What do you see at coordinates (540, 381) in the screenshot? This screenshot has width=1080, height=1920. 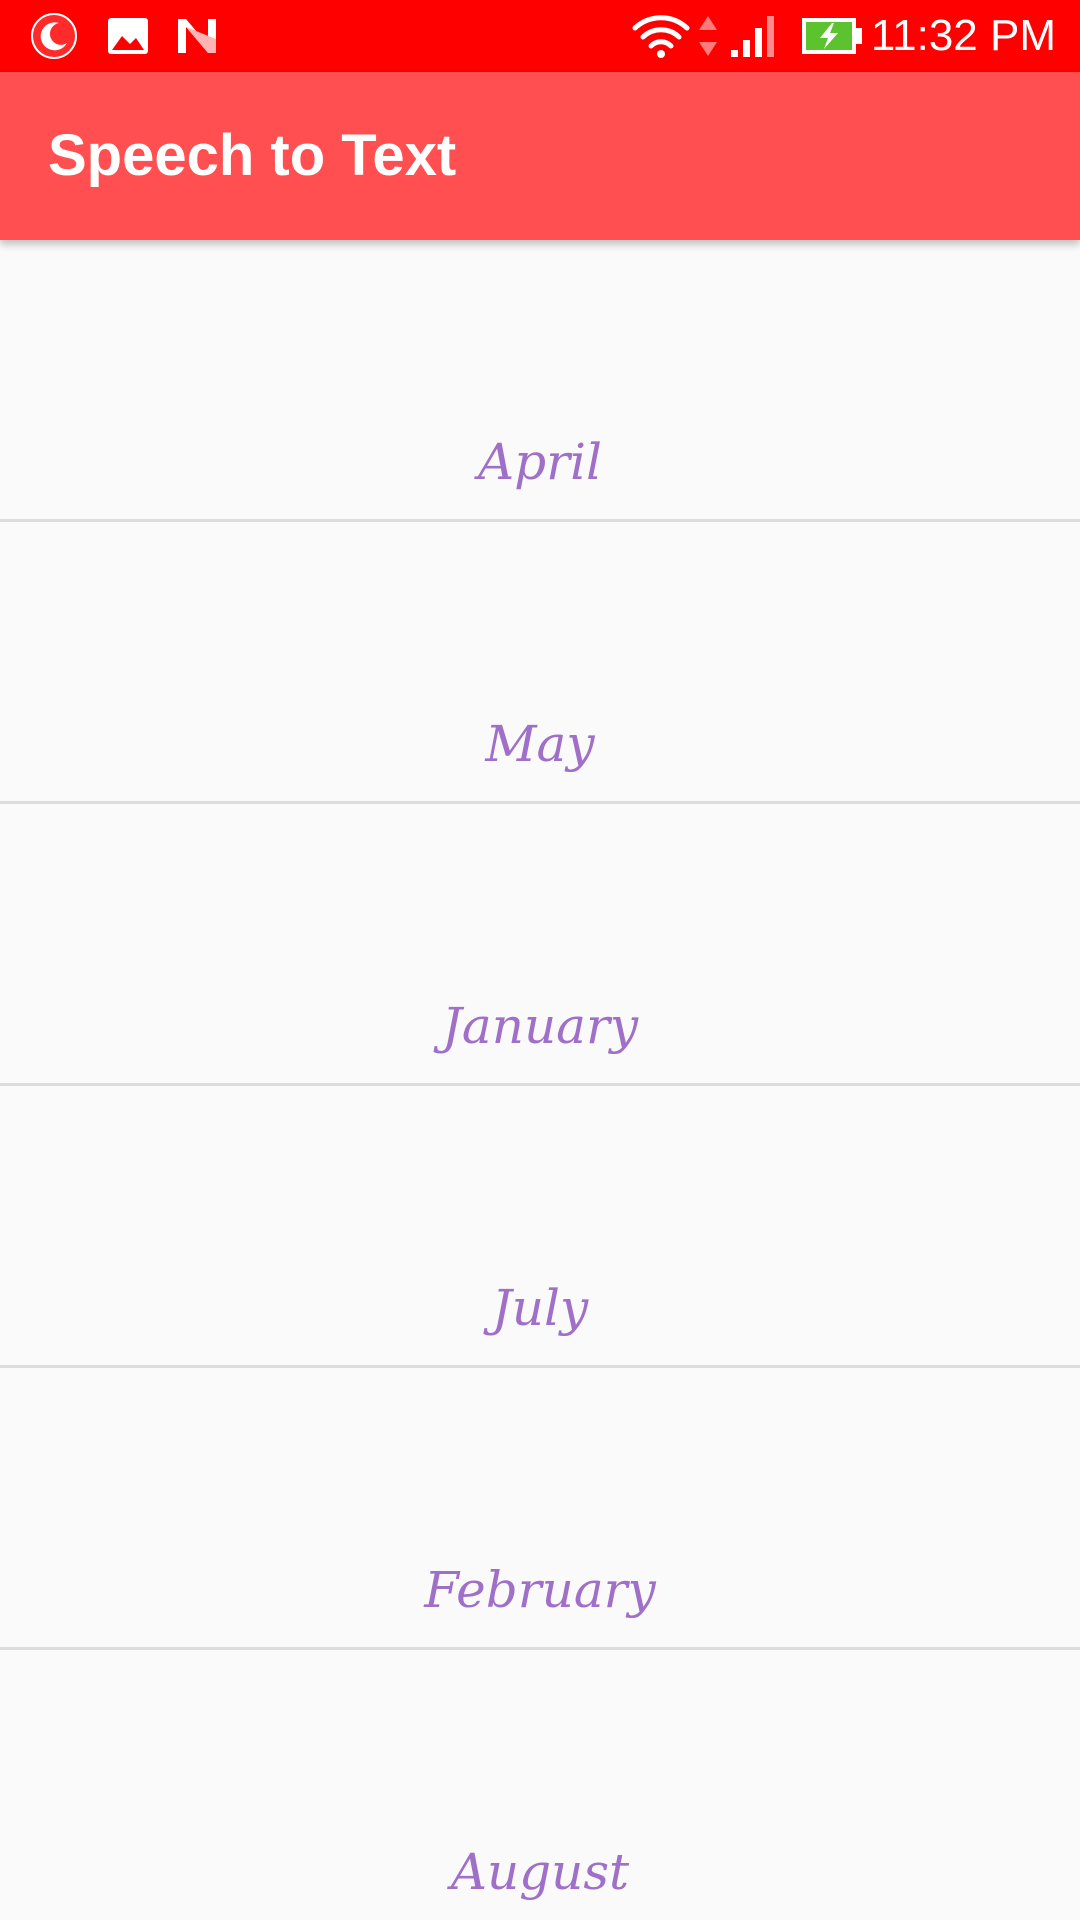 I see `list-item: April` at bounding box center [540, 381].